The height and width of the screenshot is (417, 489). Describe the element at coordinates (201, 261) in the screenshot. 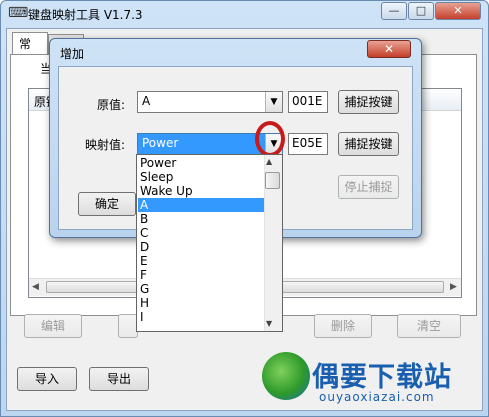

I see `dropdown-option: E` at that location.